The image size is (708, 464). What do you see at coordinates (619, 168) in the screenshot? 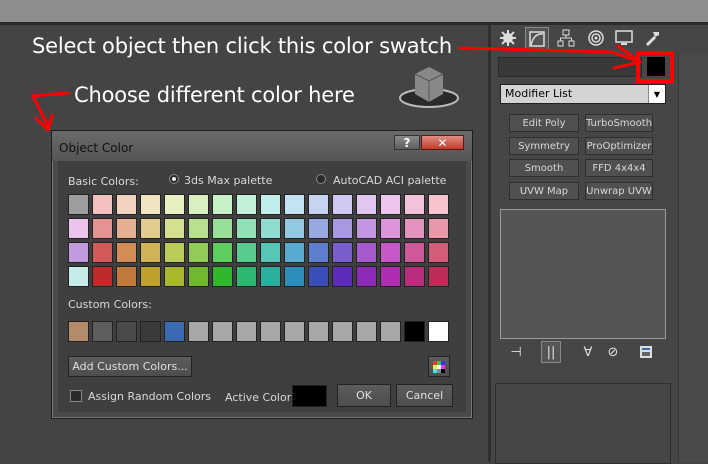
I see `modifier-button-ffd: FFD 4x4x4` at bounding box center [619, 168].